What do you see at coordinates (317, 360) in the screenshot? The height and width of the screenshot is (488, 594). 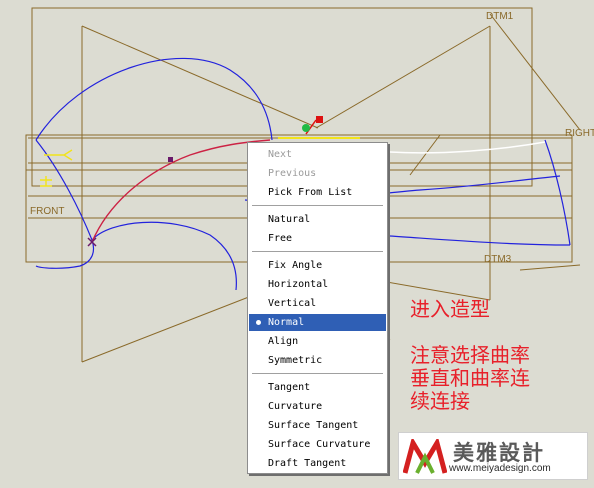 I see `menu-item-symmetric: Symmetric` at bounding box center [317, 360].